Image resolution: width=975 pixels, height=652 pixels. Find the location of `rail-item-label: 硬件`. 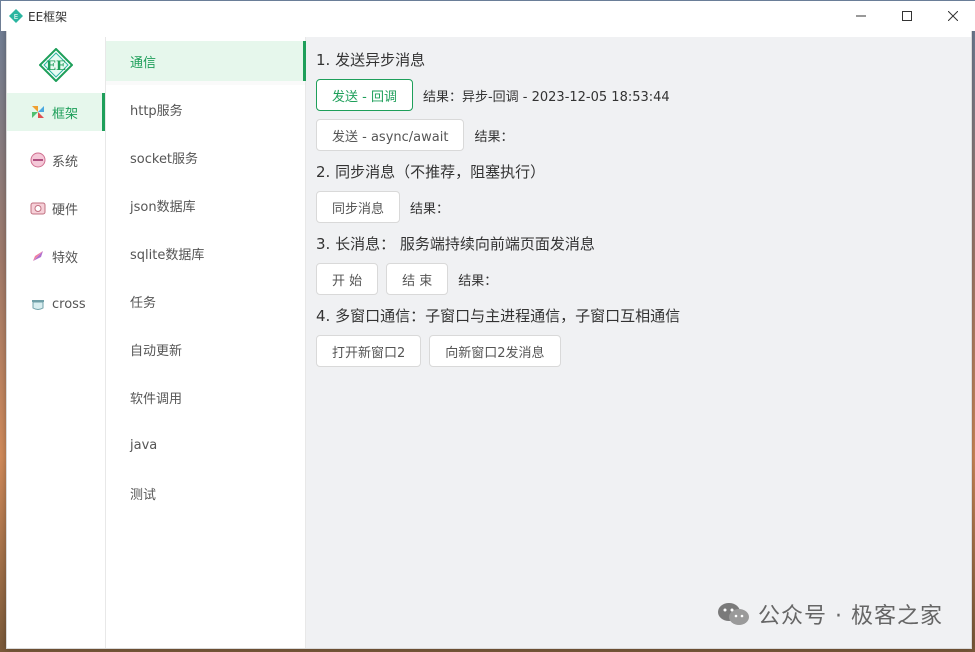

rail-item-label: 硬件 is located at coordinates (65, 210).